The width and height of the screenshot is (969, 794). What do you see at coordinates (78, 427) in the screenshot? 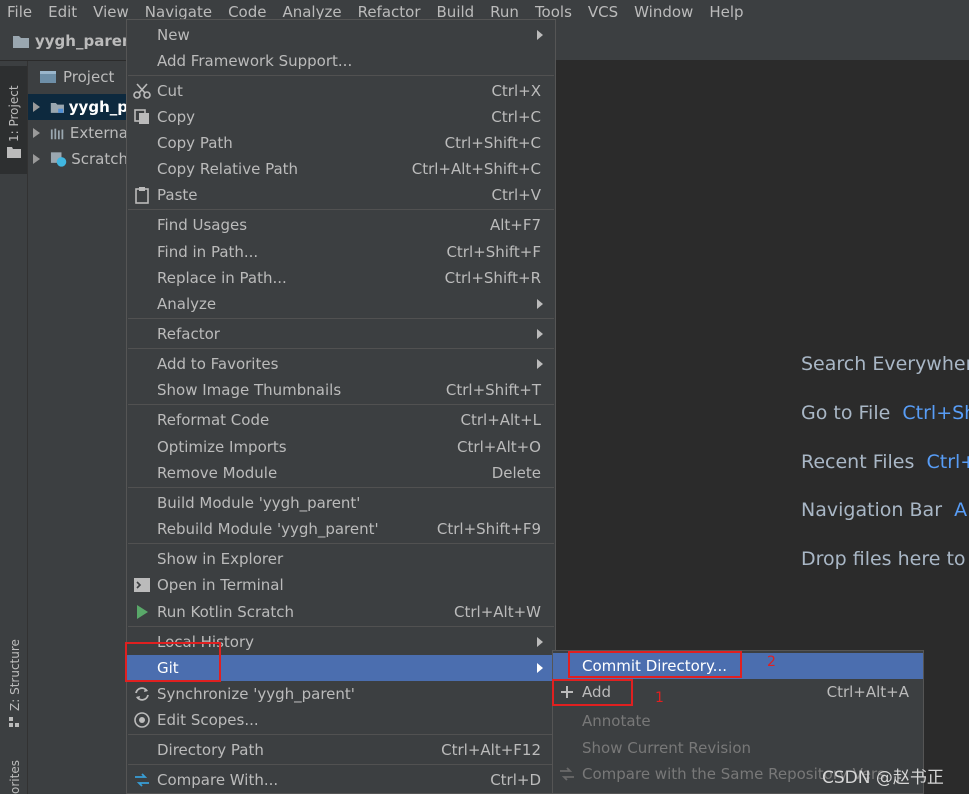
I see `project-panel: Project yygh_p Externa Scratch` at bounding box center [78, 427].